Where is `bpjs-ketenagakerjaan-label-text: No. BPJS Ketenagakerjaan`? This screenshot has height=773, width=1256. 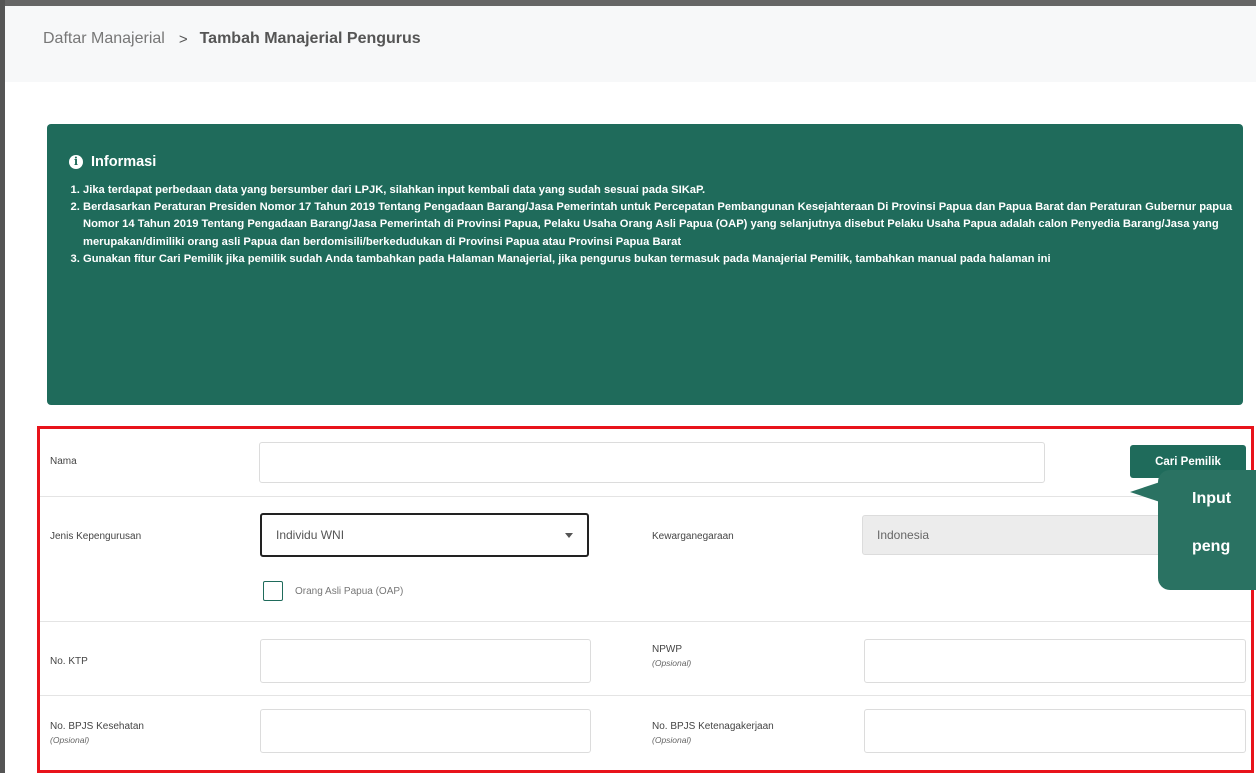 bpjs-ketenagakerjaan-label-text: No. BPJS Ketenagakerjaan is located at coordinates (713, 726).